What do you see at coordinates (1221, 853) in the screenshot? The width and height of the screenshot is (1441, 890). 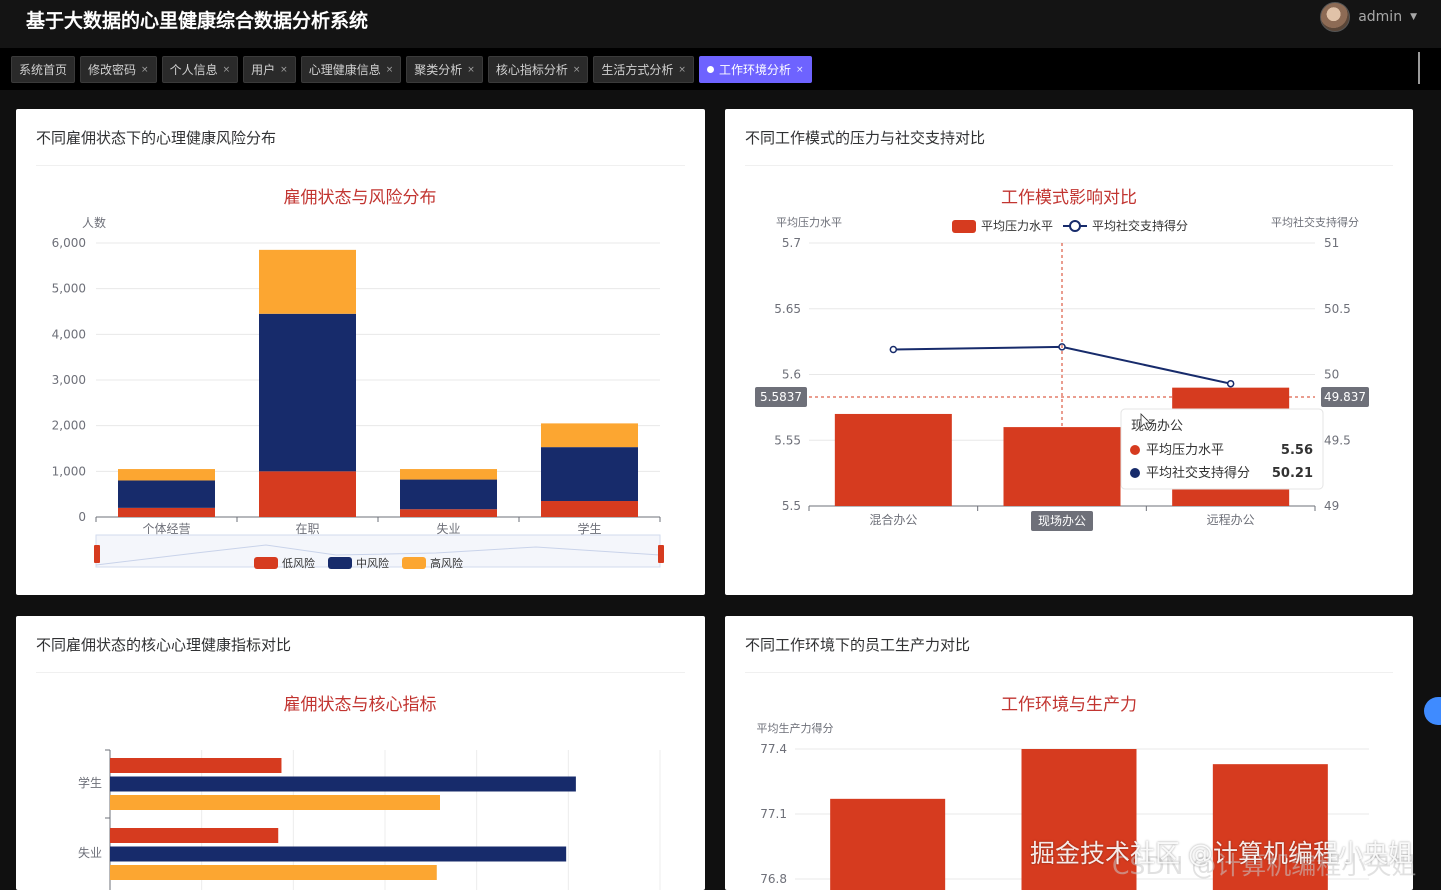 I see `watermark-juejin: 掘金技术社区 @计算机编程小央姐` at bounding box center [1221, 853].